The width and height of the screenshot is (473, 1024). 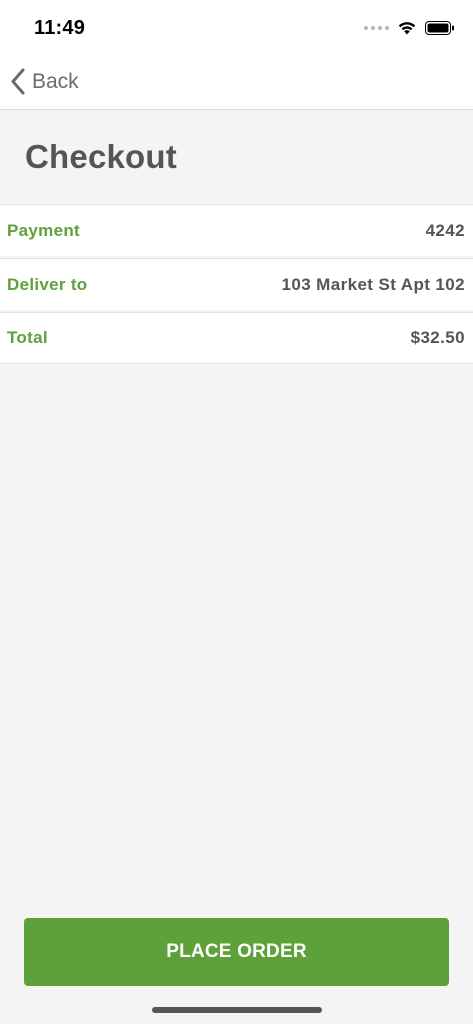 I want to click on status-time: 11:49, so click(x=60, y=28).